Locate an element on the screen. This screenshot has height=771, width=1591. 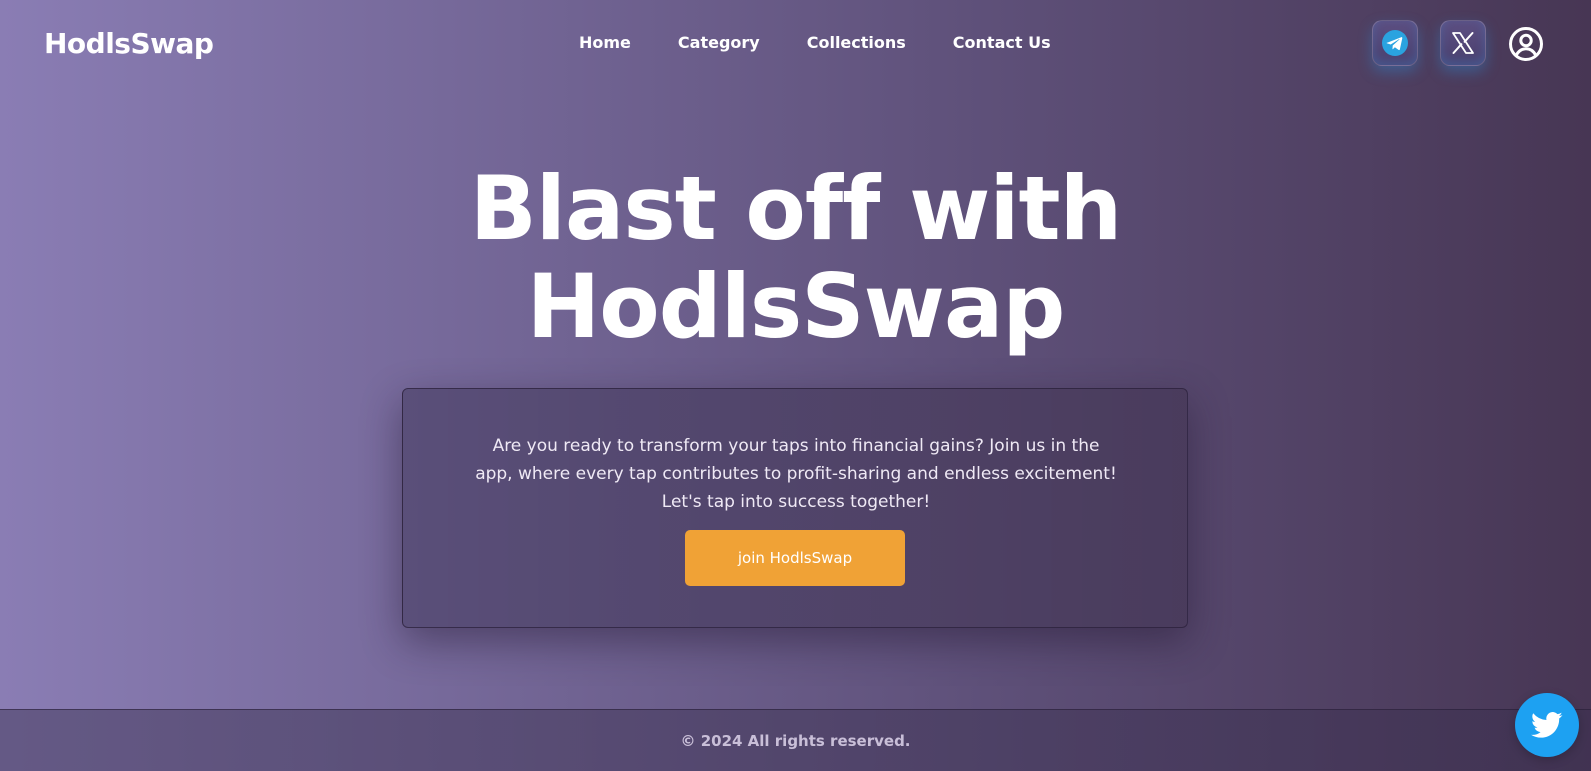
nav-link-category: Category is located at coordinates (719, 42).